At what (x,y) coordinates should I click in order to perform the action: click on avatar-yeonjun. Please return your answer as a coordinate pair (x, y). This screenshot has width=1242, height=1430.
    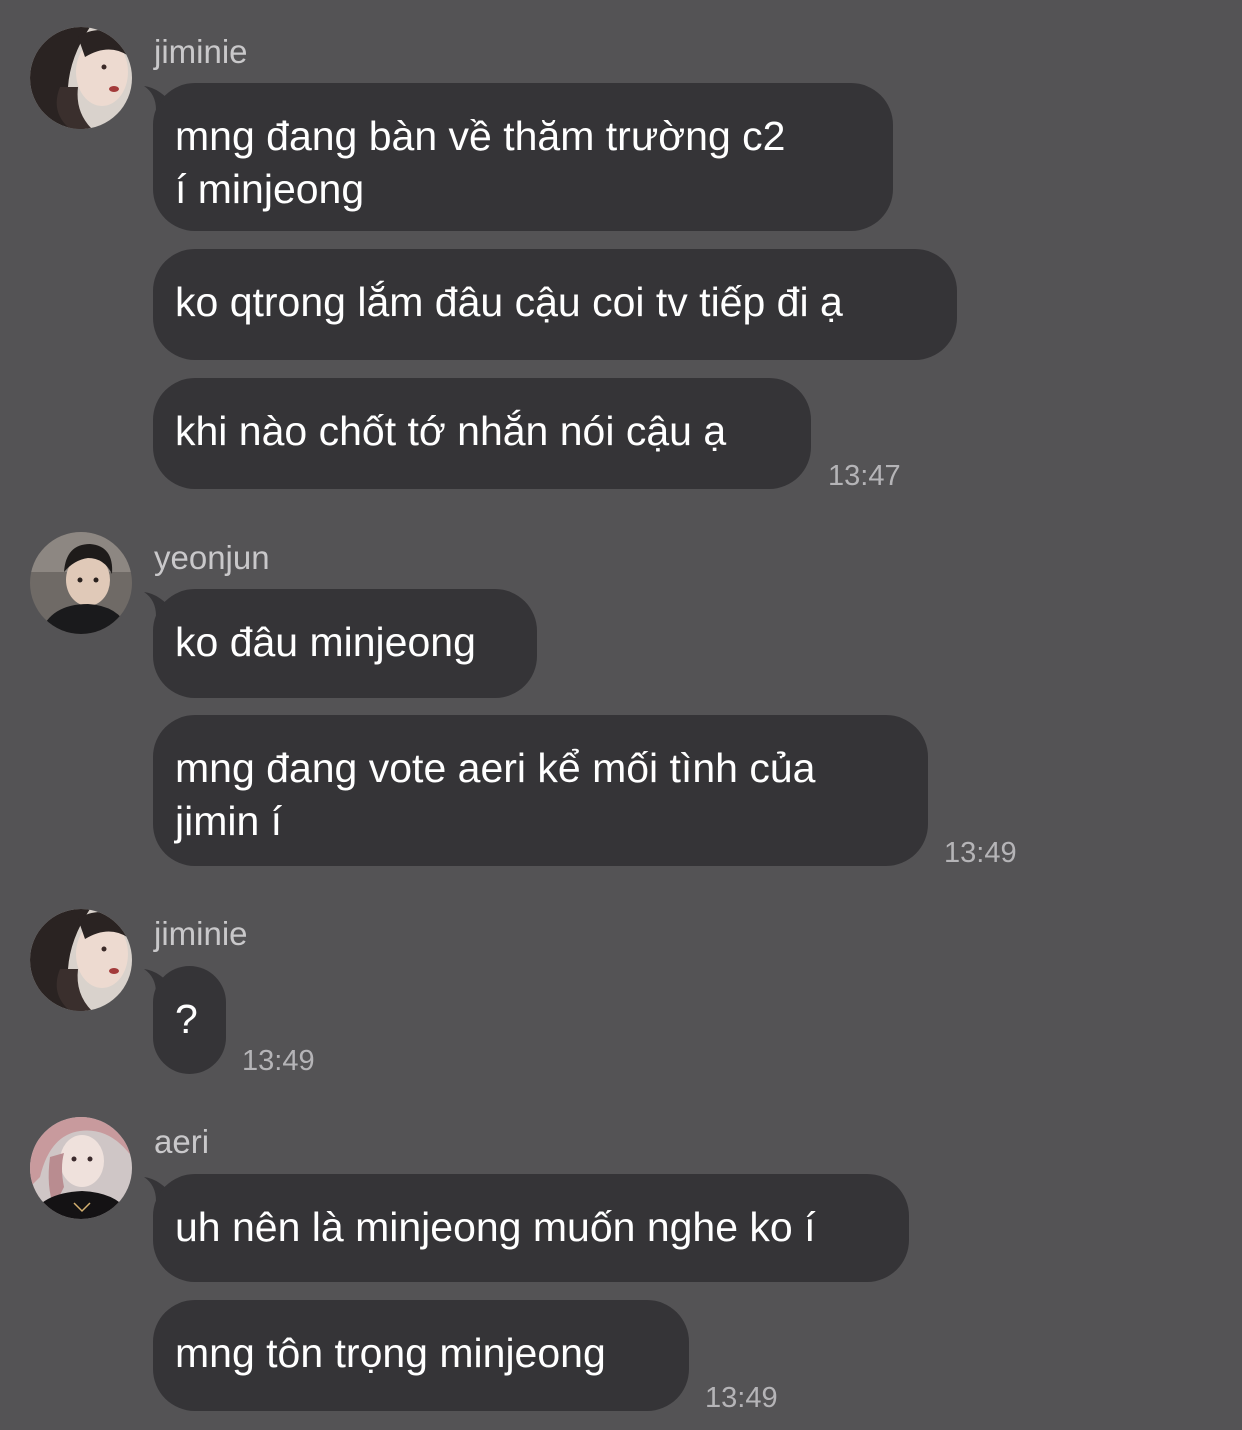
    Looking at the image, I should click on (81, 583).